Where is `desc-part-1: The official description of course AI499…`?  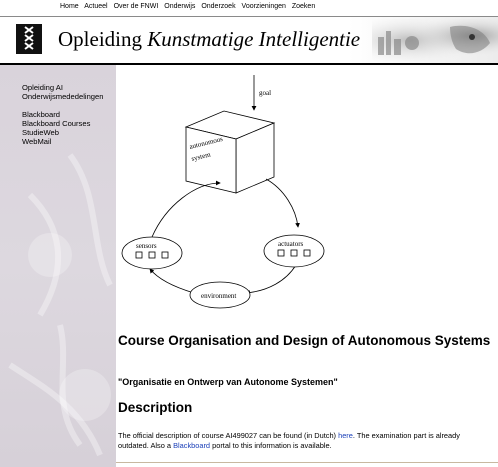 desc-part-1: The official description of course AI499… is located at coordinates (228, 435).